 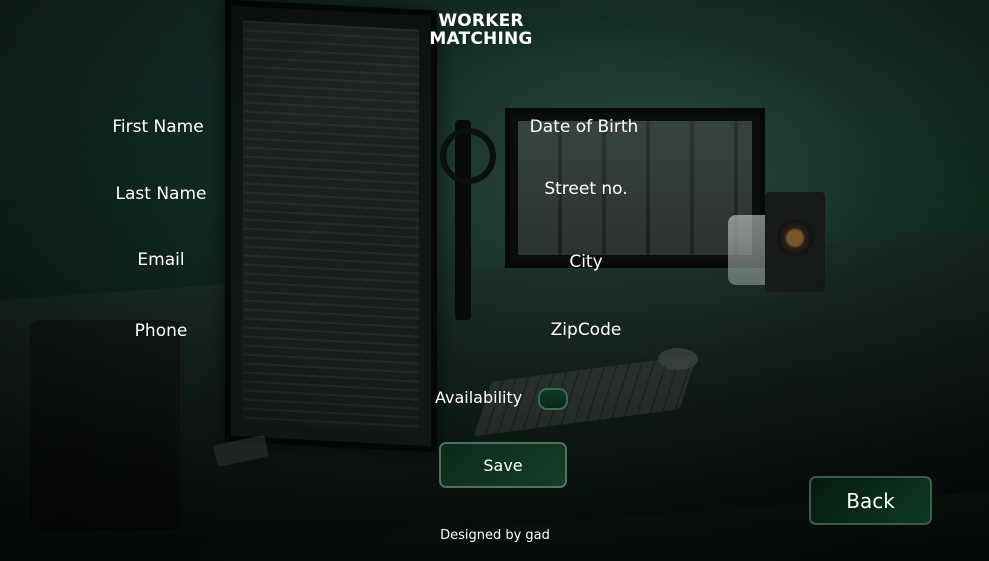 I want to click on availability-label: Availability, so click(x=479, y=397).